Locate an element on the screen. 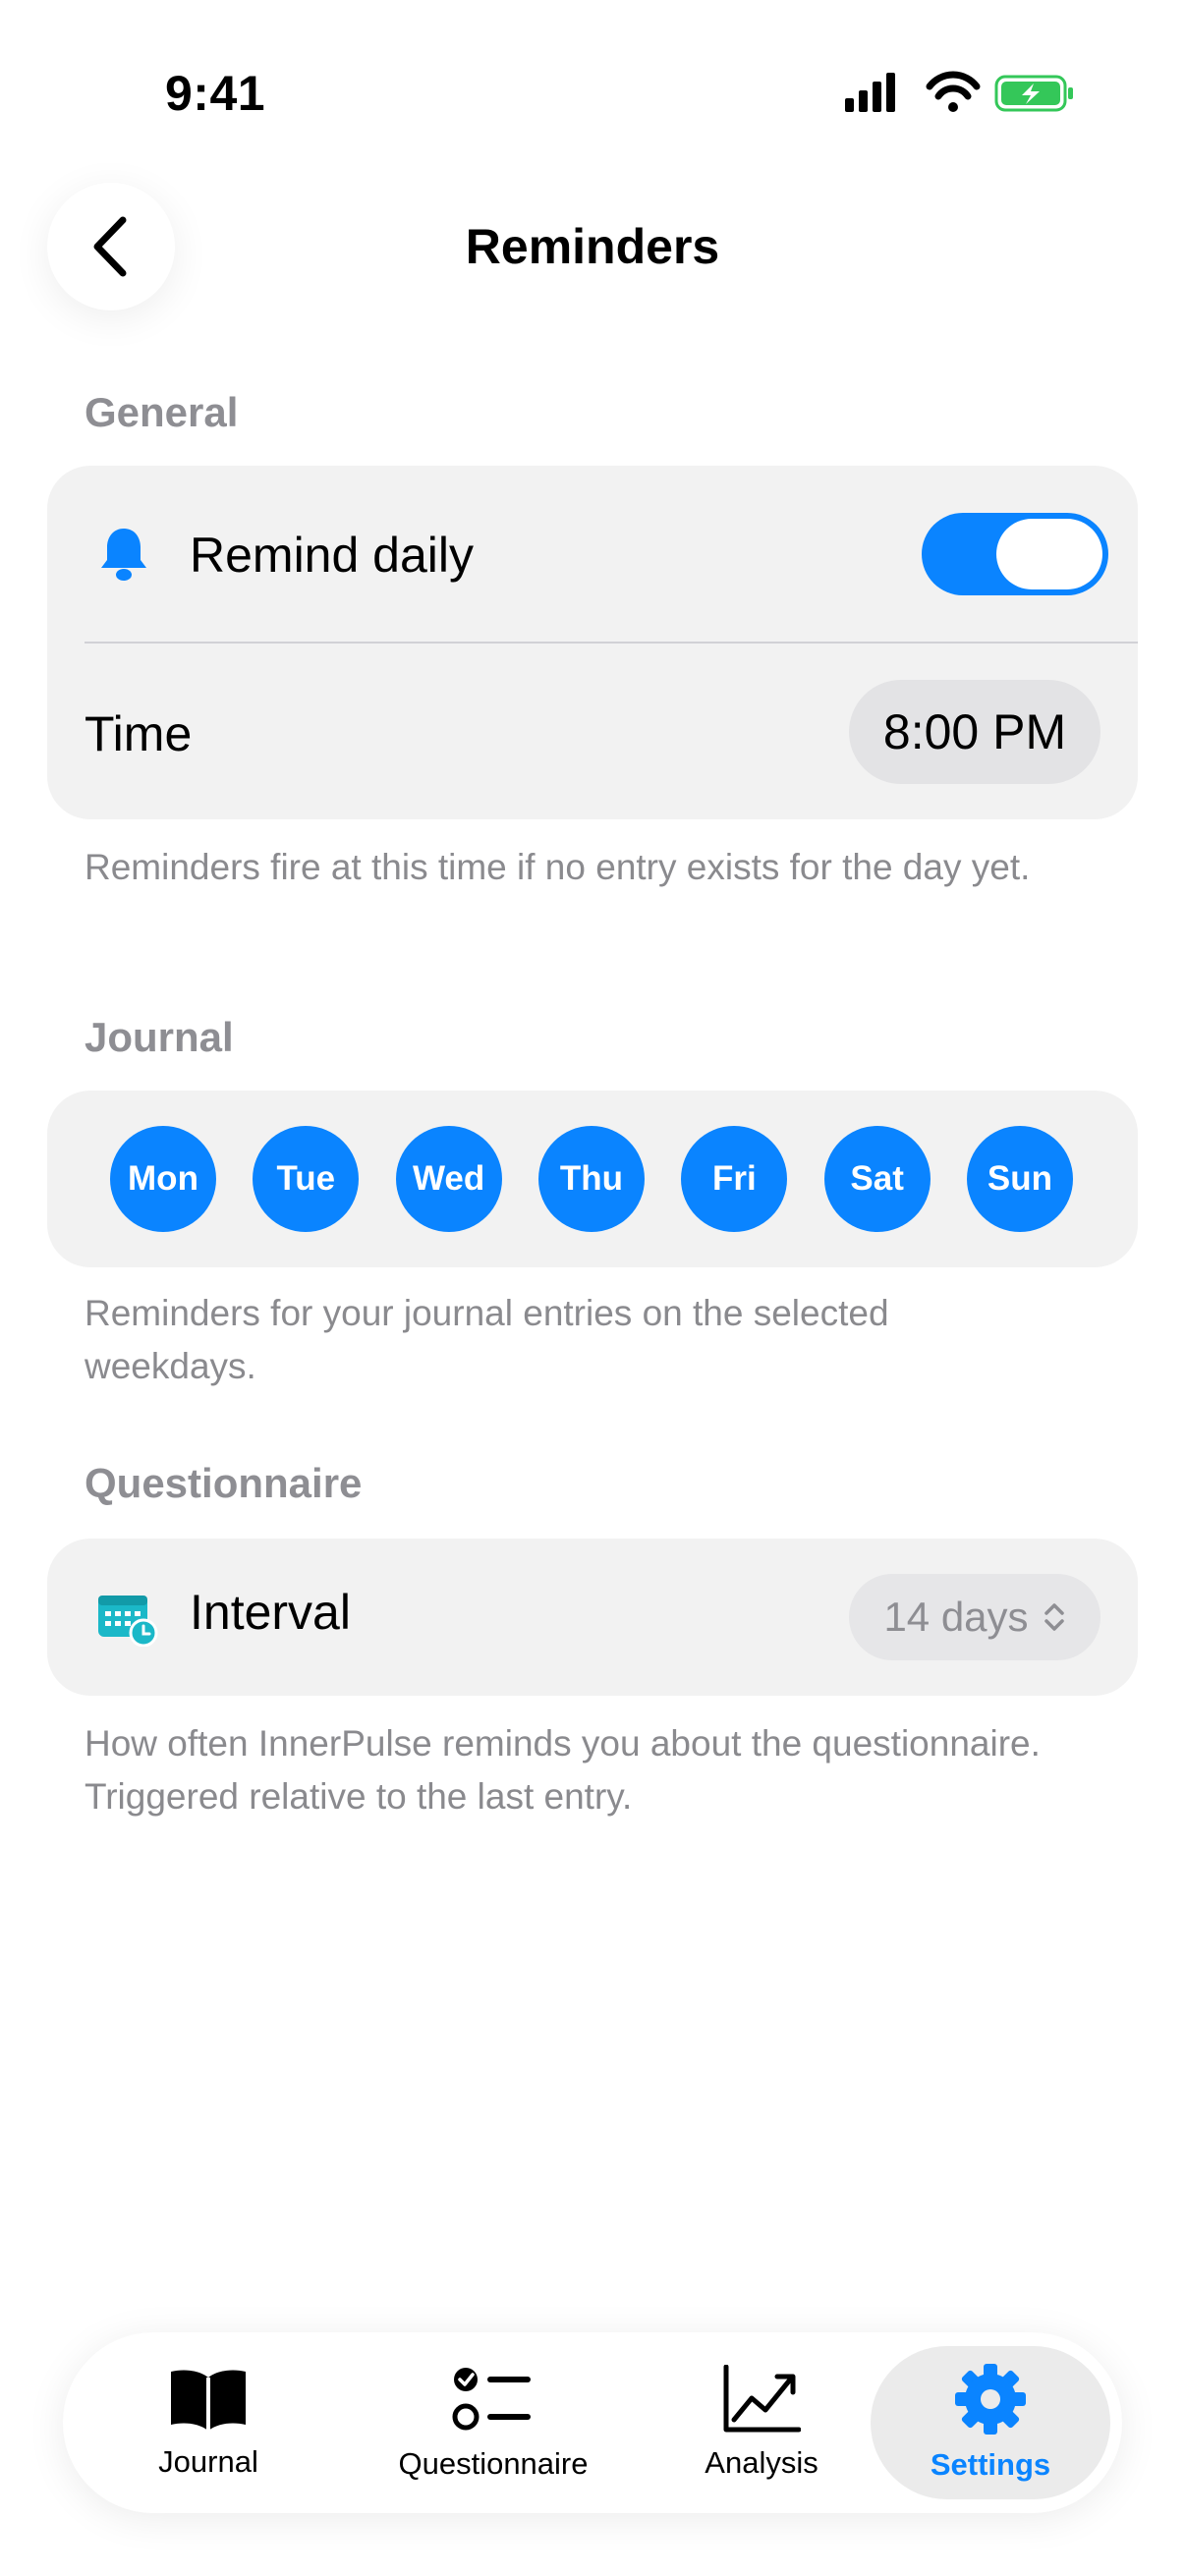  tab-analysis: Analysis is located at coordinates (761, 2422).